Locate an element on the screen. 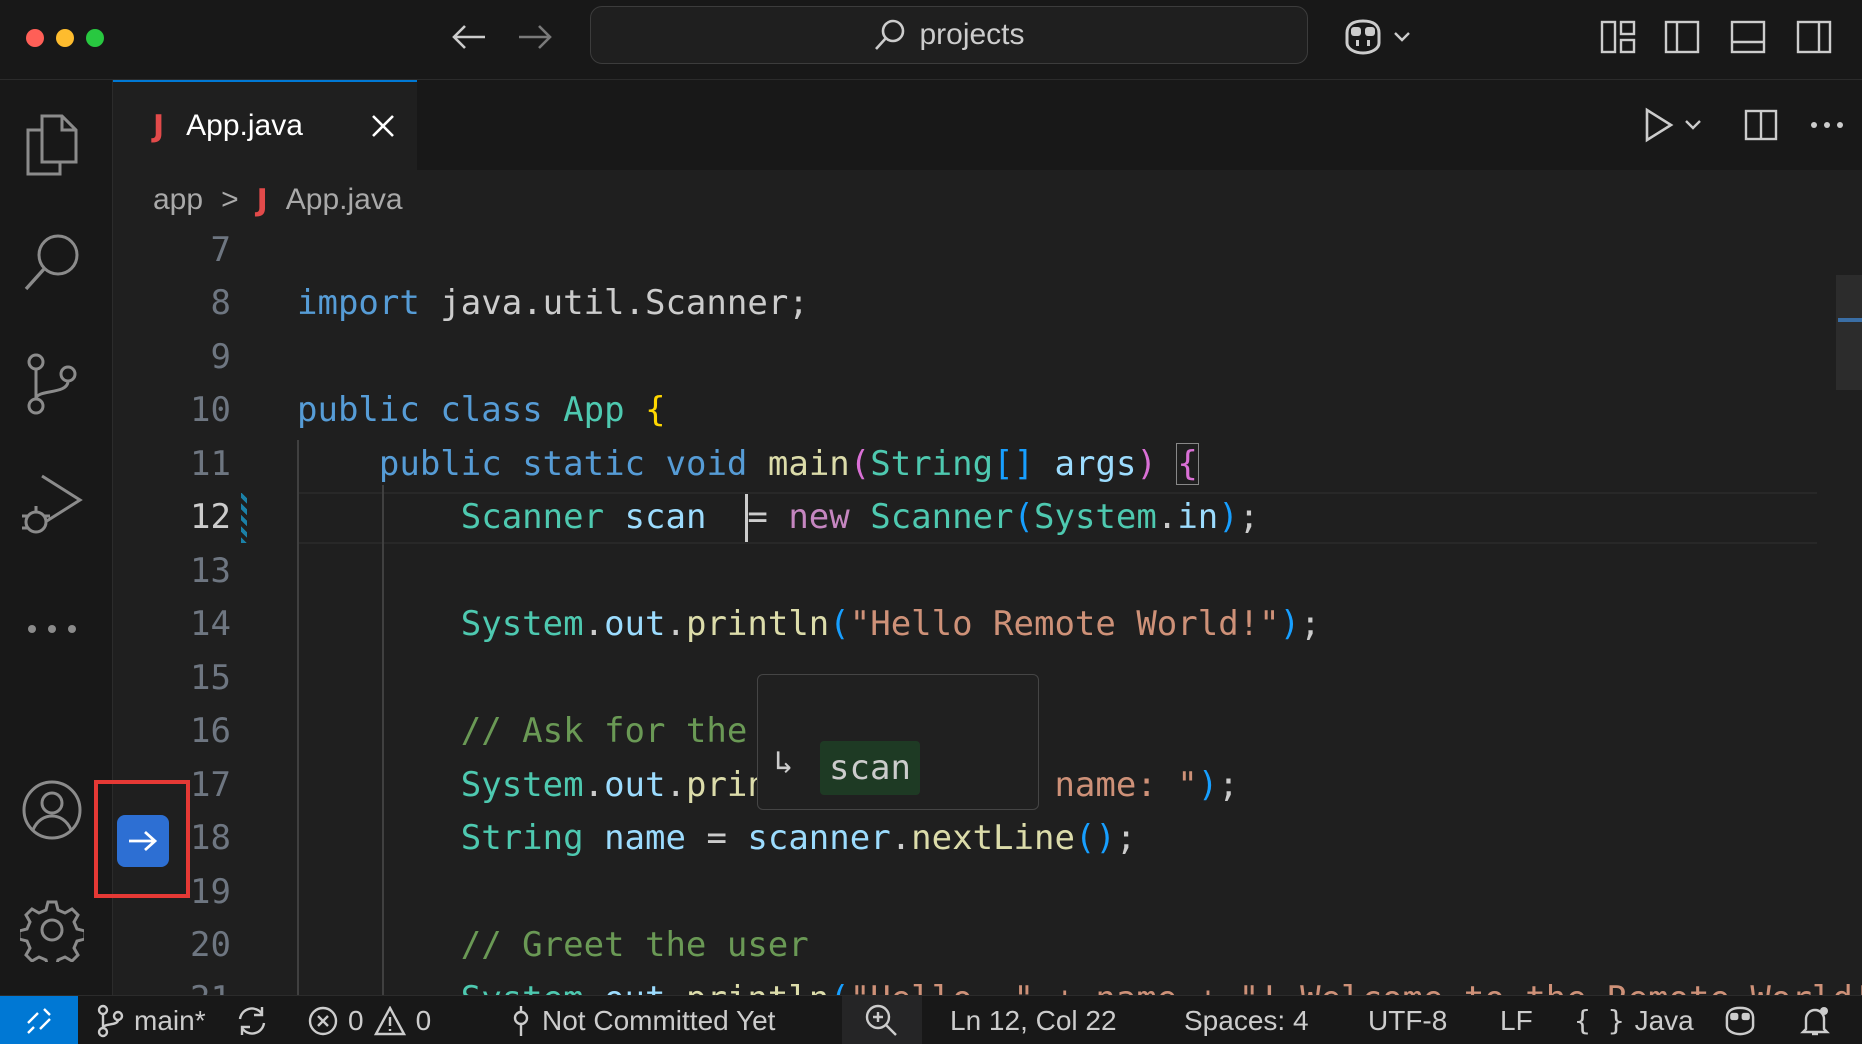  line-number: 16 is located at coordinates (210, 731).